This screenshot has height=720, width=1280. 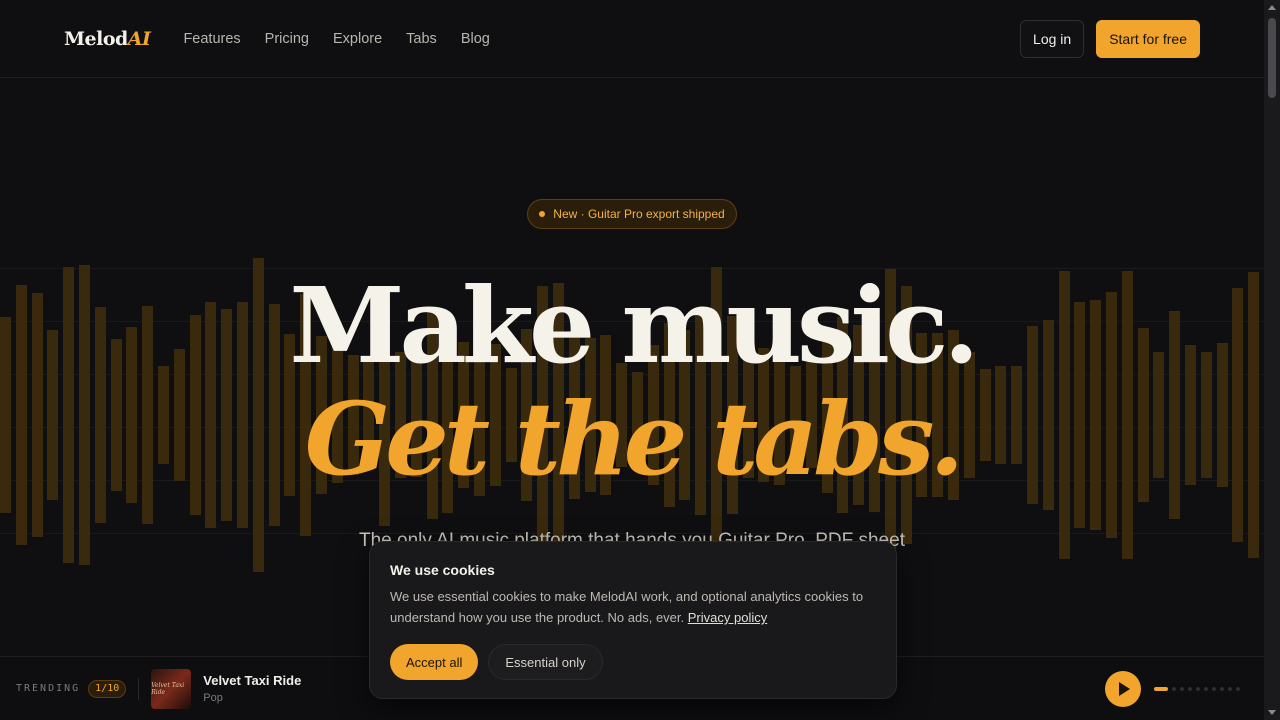 I want to click on play-button, so click(x=1123, y=689).